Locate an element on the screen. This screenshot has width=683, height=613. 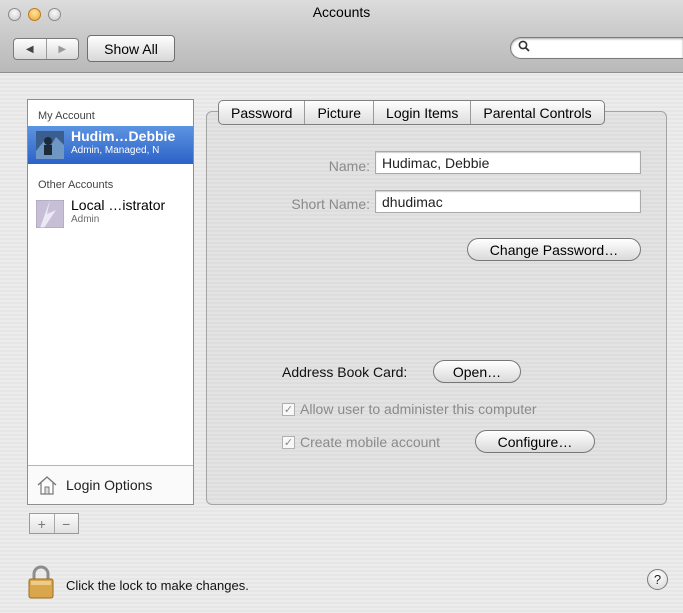
add-remove-control: + − is located at coordinates (54, 523).